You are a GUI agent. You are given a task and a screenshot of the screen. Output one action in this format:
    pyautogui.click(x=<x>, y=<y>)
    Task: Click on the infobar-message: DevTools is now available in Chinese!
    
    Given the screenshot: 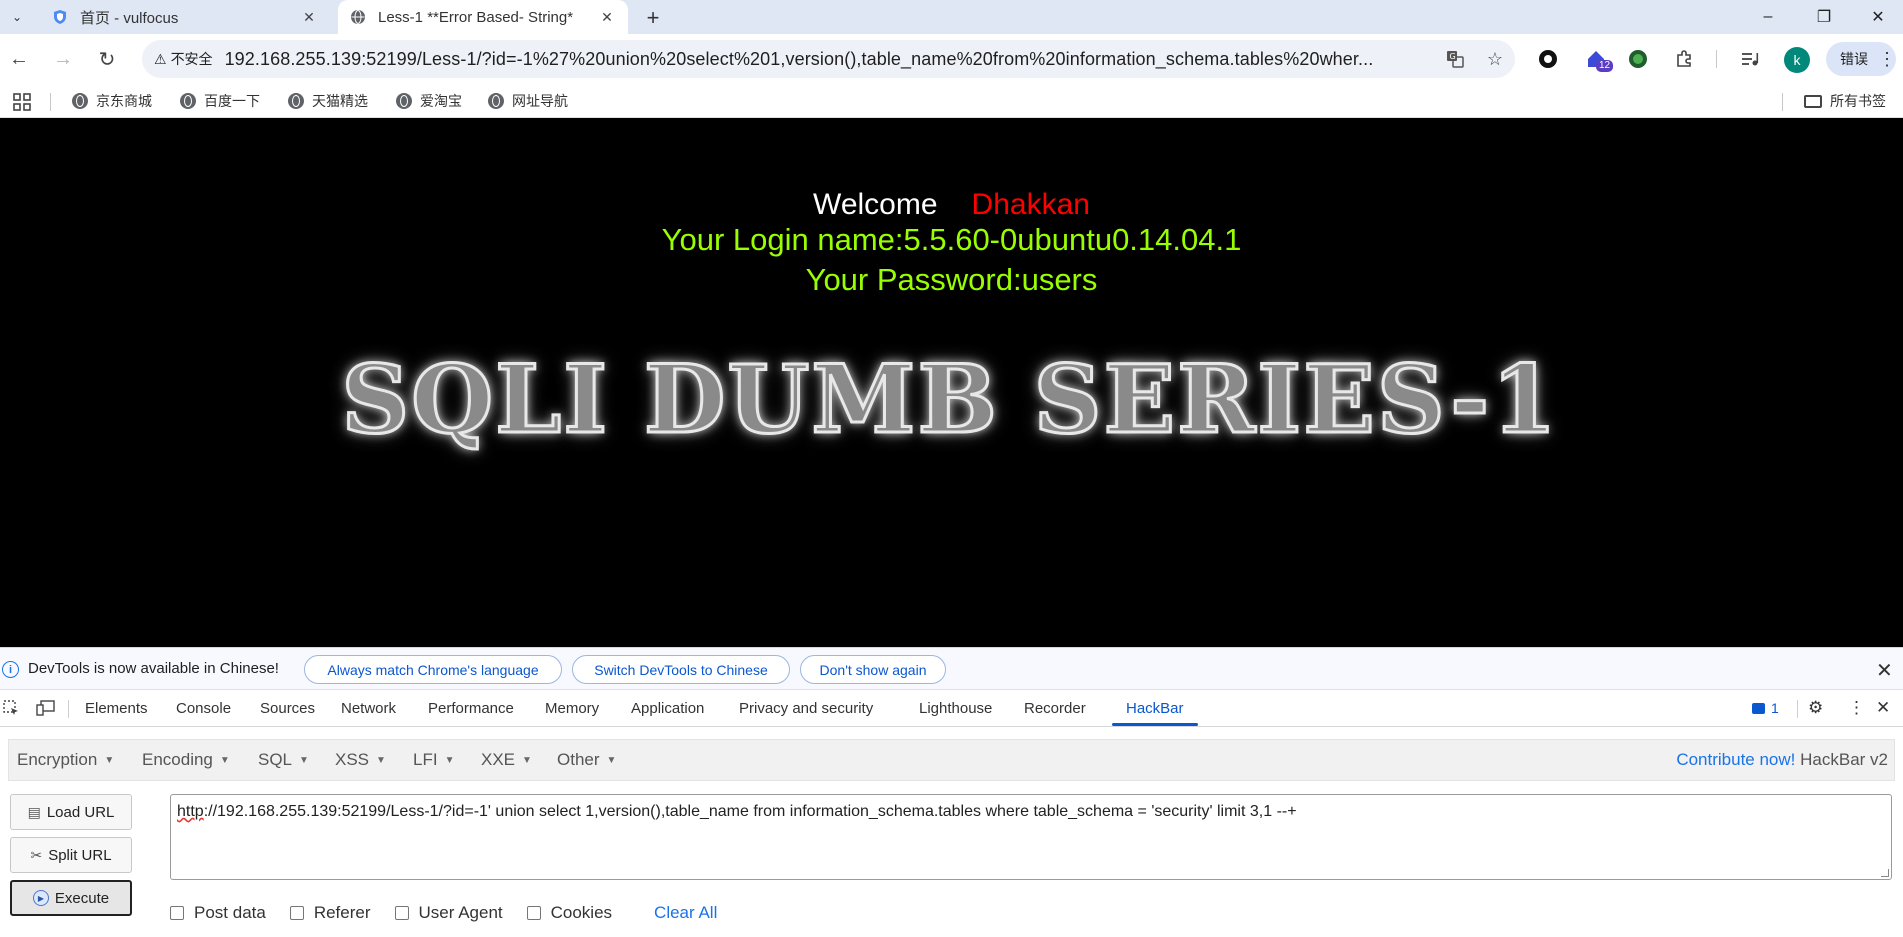 What is the action you would take?
    pyautogui.click(x=153, y=668)
    